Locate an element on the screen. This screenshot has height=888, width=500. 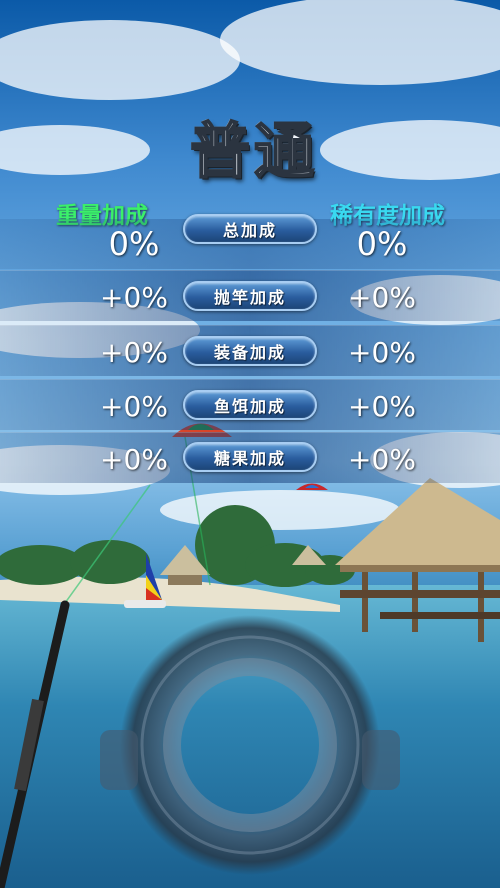
candy-bonus-button: 糖果加成 is located at coordinates (250, 457).